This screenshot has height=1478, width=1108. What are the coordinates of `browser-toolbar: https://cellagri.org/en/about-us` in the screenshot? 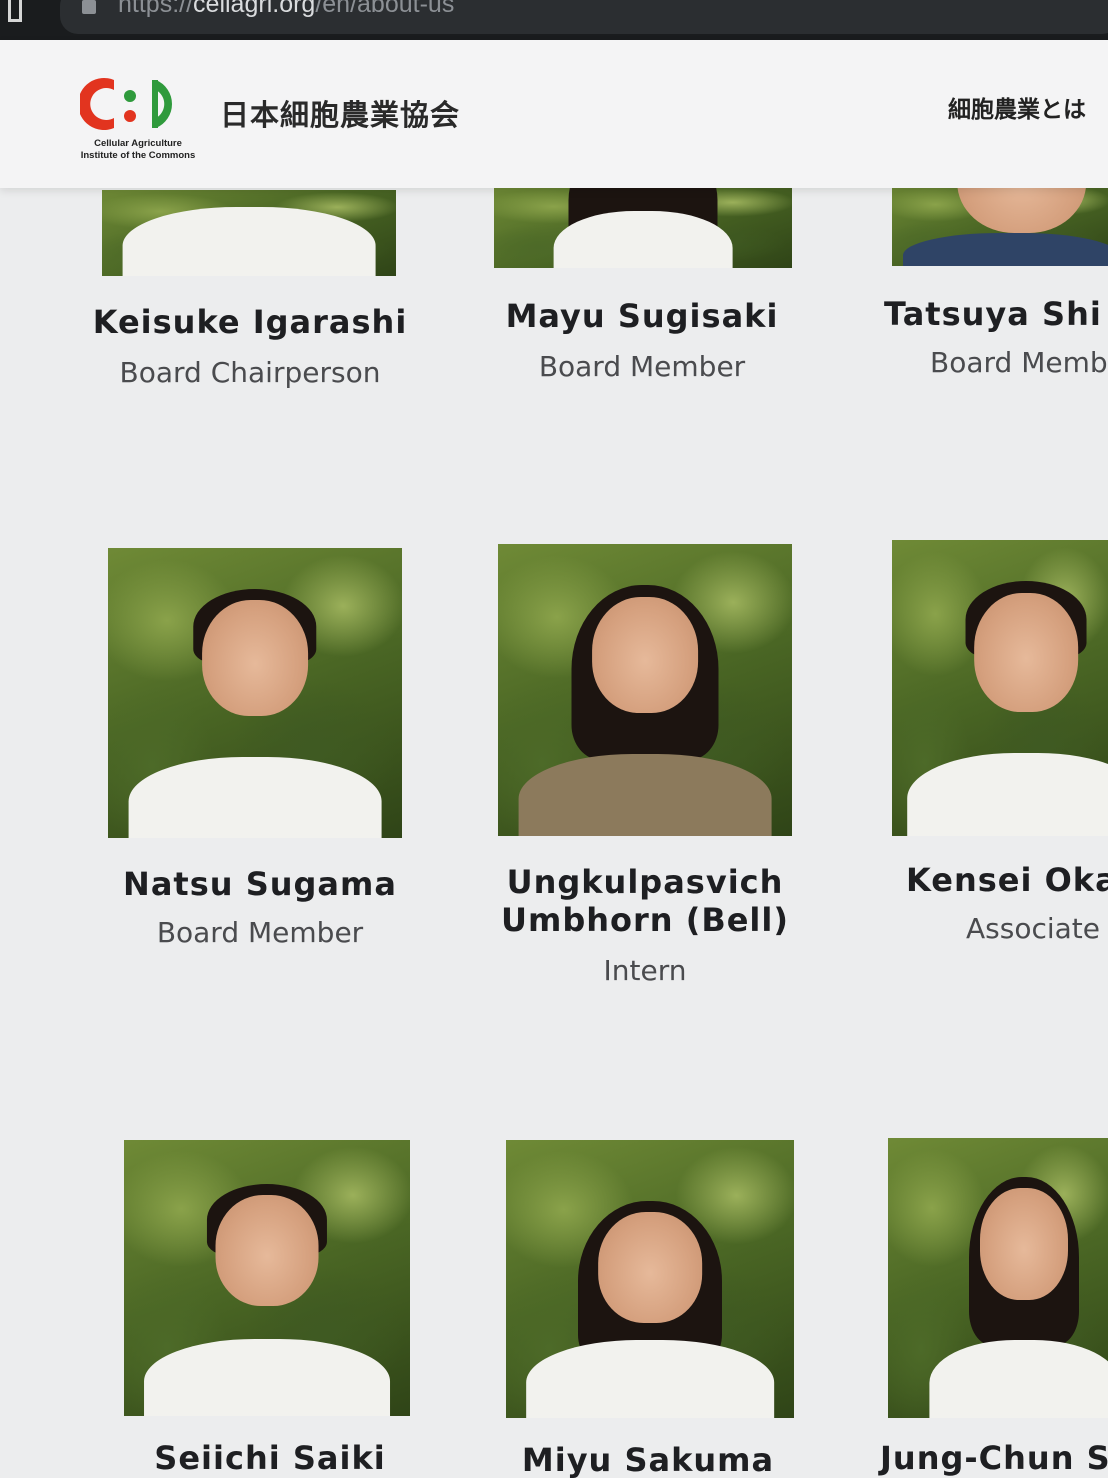 It's located at (554, 20).